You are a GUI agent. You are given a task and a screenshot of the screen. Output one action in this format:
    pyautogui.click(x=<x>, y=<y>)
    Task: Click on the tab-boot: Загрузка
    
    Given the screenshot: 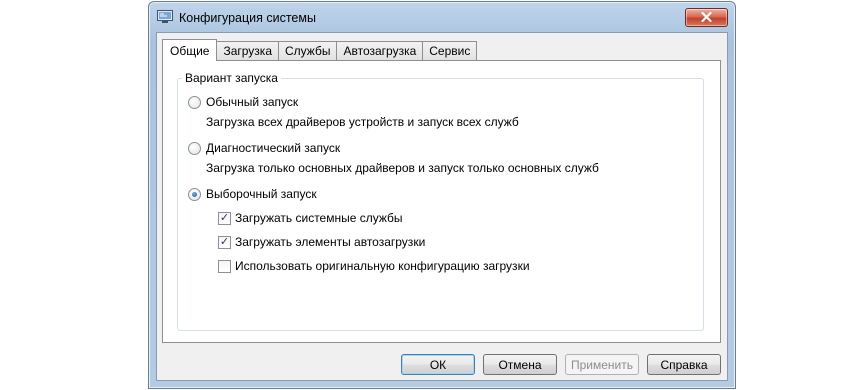 What is the action you would take?
    pyautogui.click(x=247, y=50)
    